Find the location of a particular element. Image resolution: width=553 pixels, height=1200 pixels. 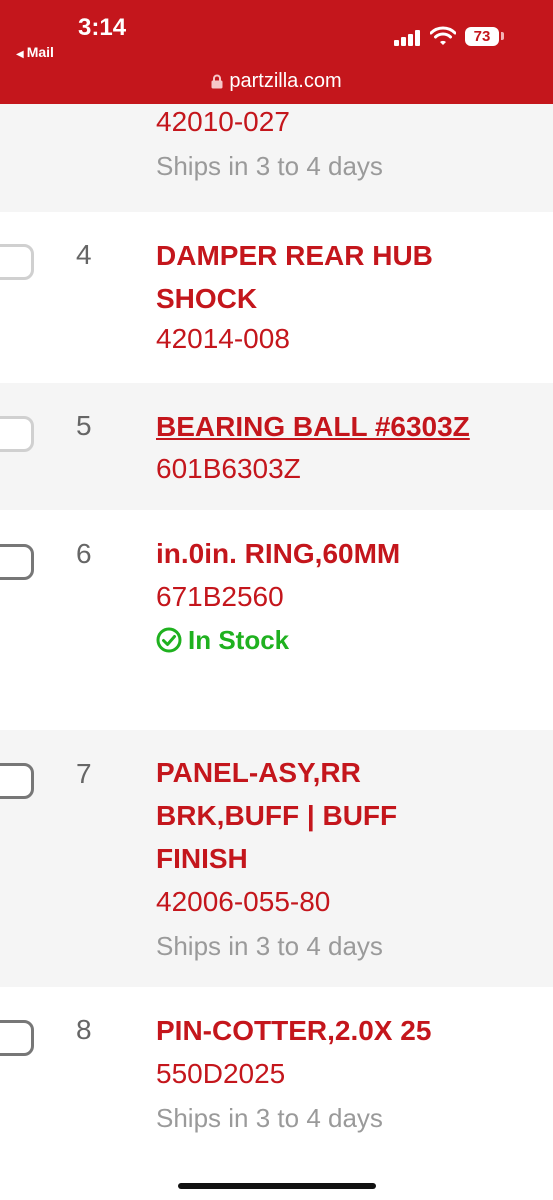

part-index: 6 is located at coordinates (84, 553).